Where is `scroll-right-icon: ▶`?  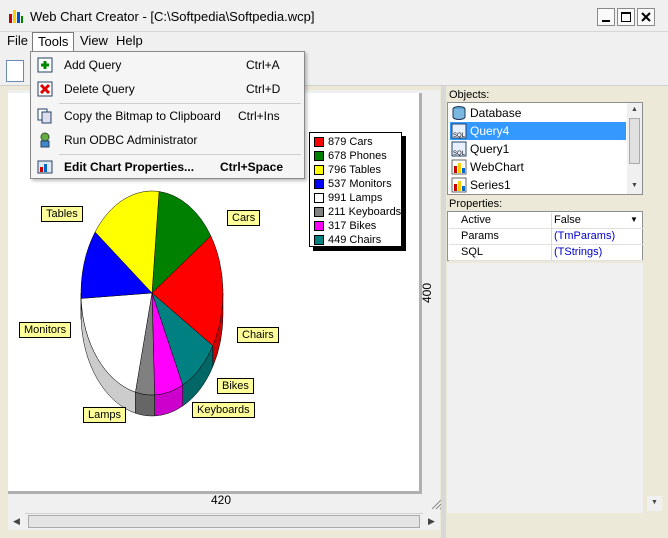 scroll-right-icon: ▶ is located at coordinates (431, 521).